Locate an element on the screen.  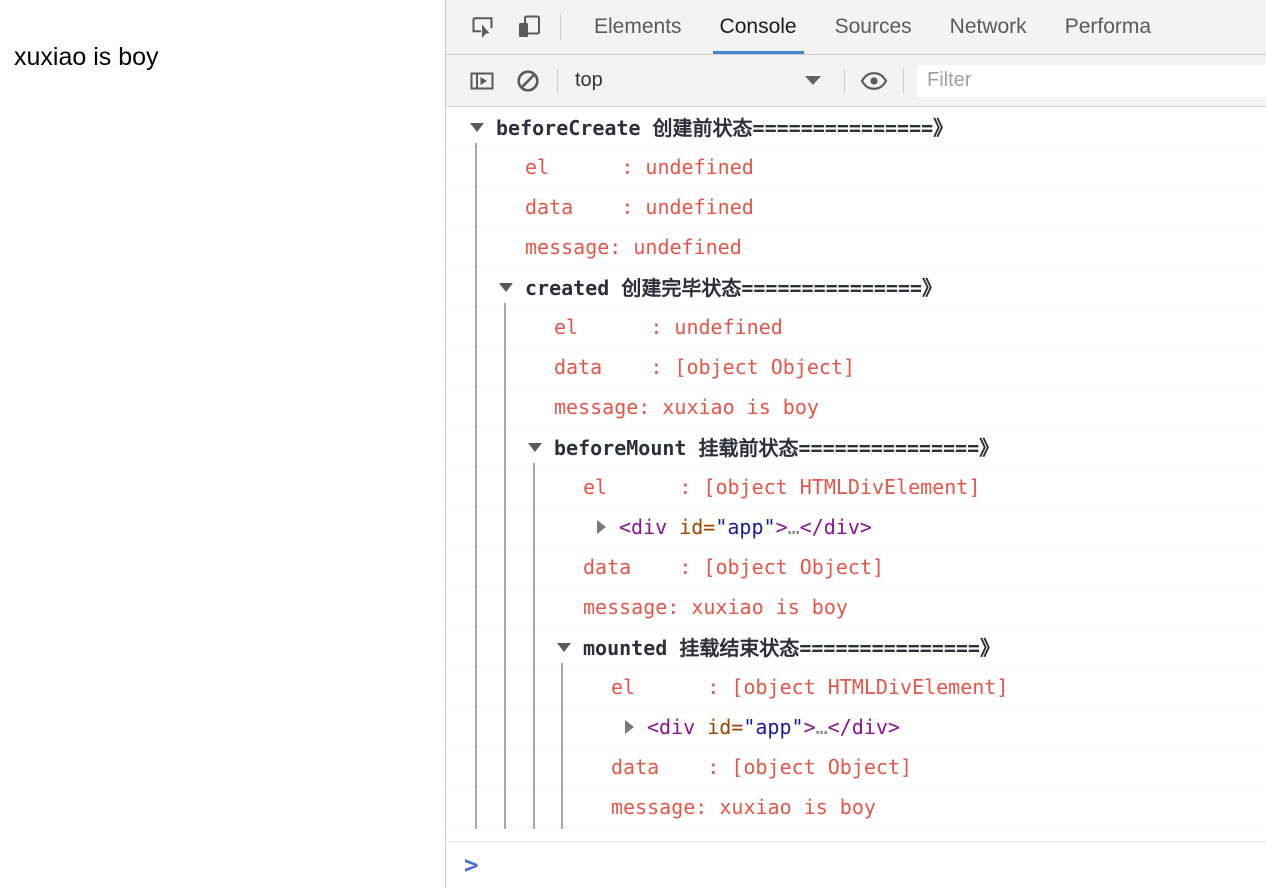
tab-network: Network is located at coordinates (988, 27).